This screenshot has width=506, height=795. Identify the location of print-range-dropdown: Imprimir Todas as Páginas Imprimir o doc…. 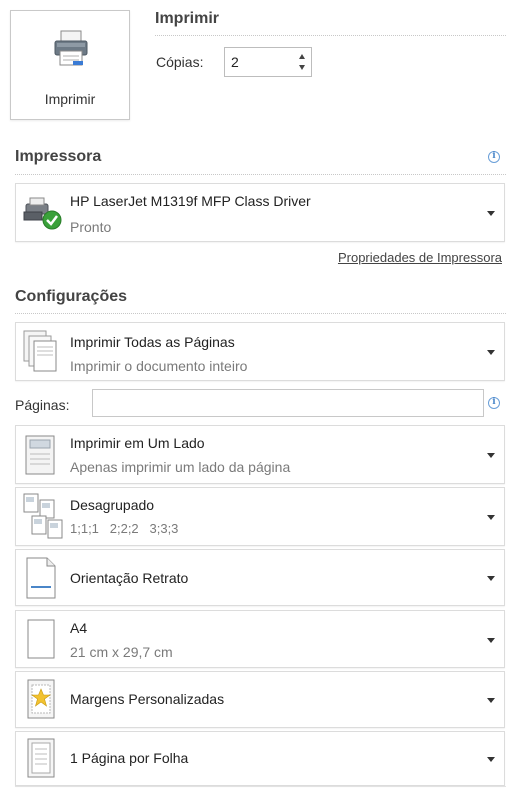
(260, 351).